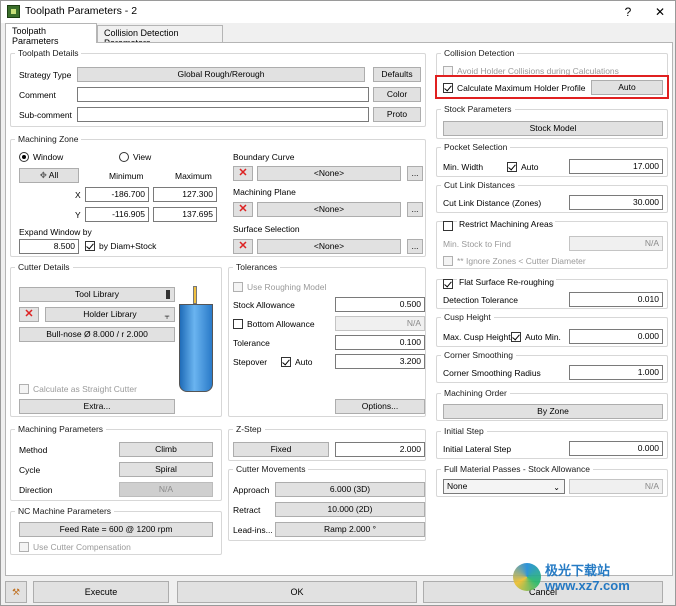  What do you see at coordinates (45, 75) in the screenshot?
I see `strategy-label: Strategy Type` at bounding box center [45, 75].